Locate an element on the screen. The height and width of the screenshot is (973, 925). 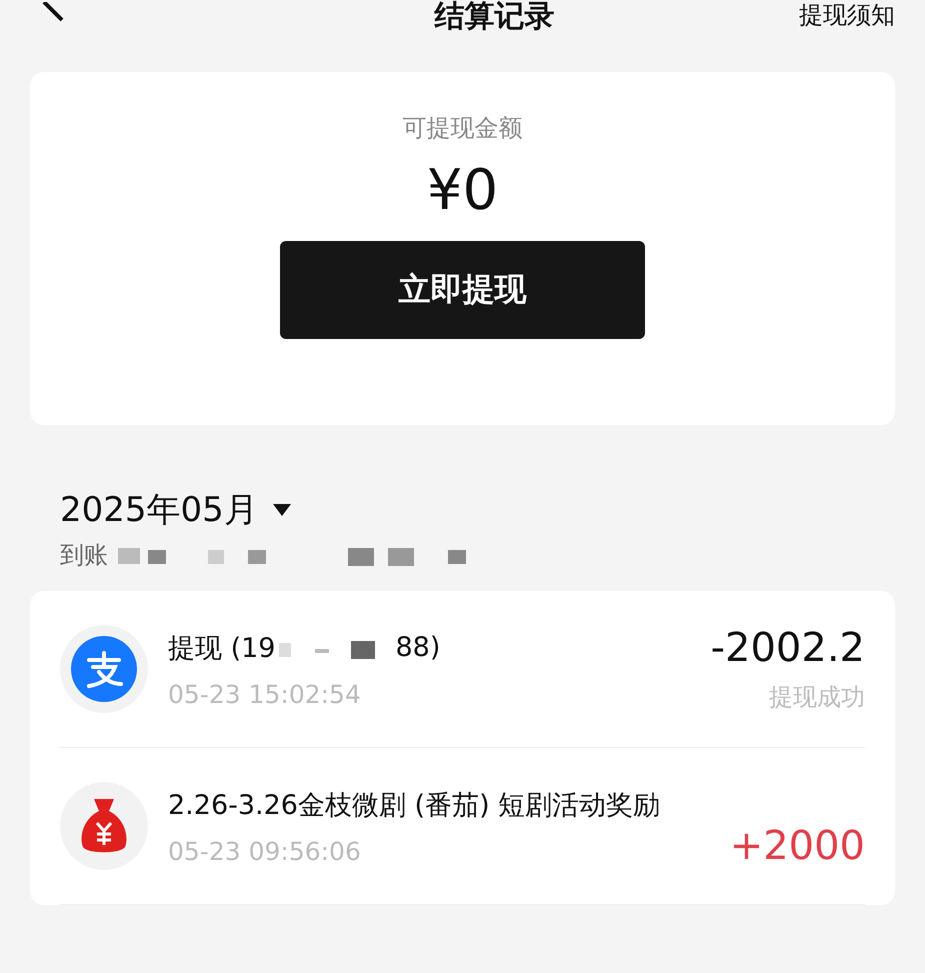
dropdown-icon is located at coordinates (282, 510).